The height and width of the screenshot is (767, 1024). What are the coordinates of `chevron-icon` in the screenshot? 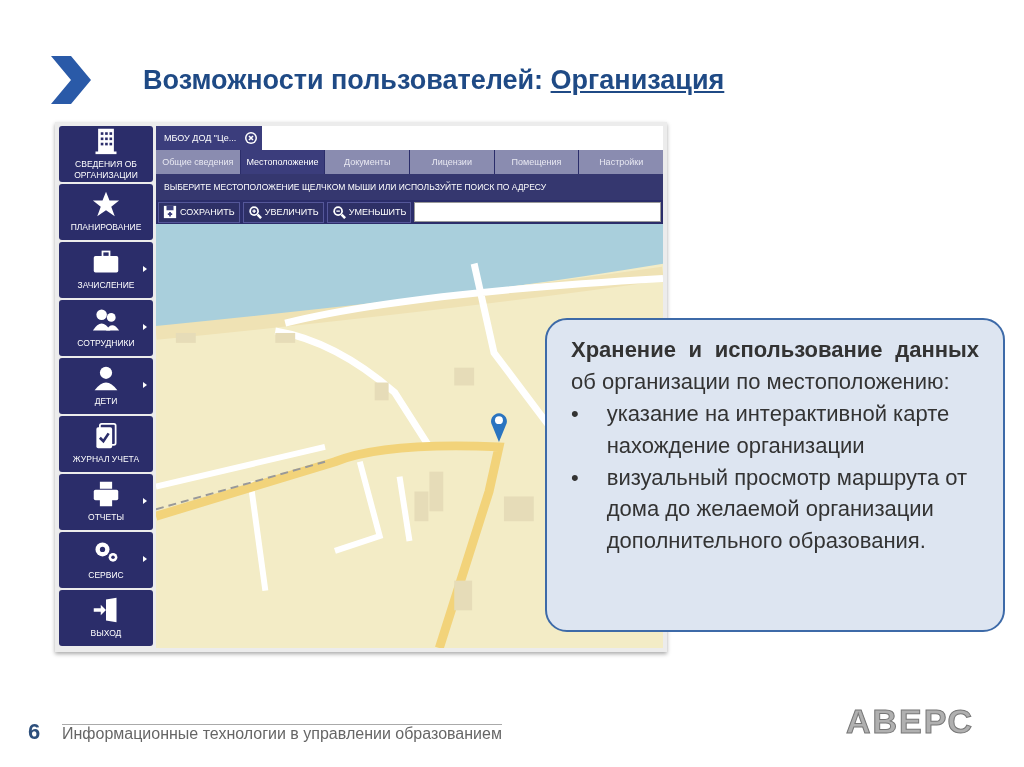 It's located at (71, 80).